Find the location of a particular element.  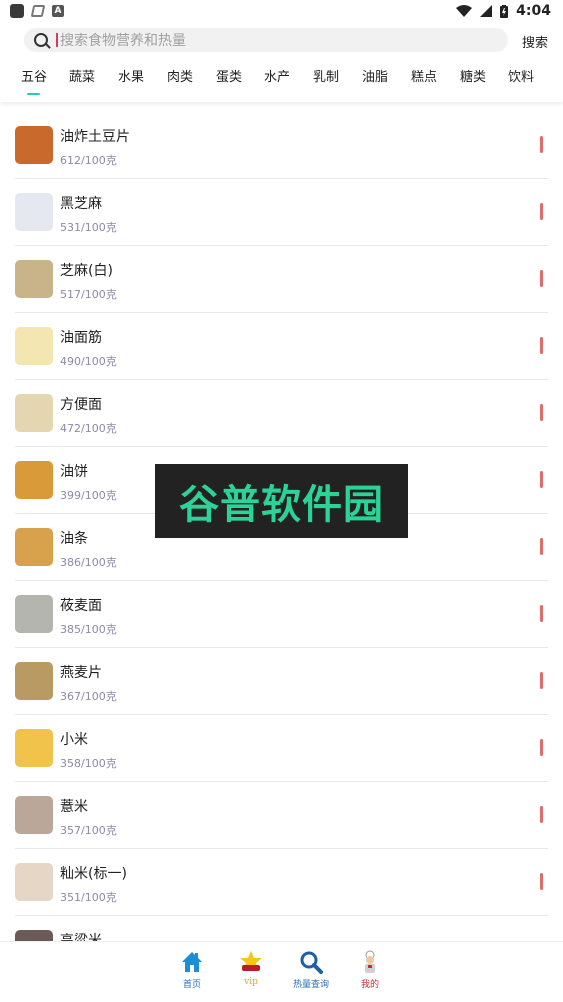

food-name: 黑芝麻 is located at coordinates (81, 204).